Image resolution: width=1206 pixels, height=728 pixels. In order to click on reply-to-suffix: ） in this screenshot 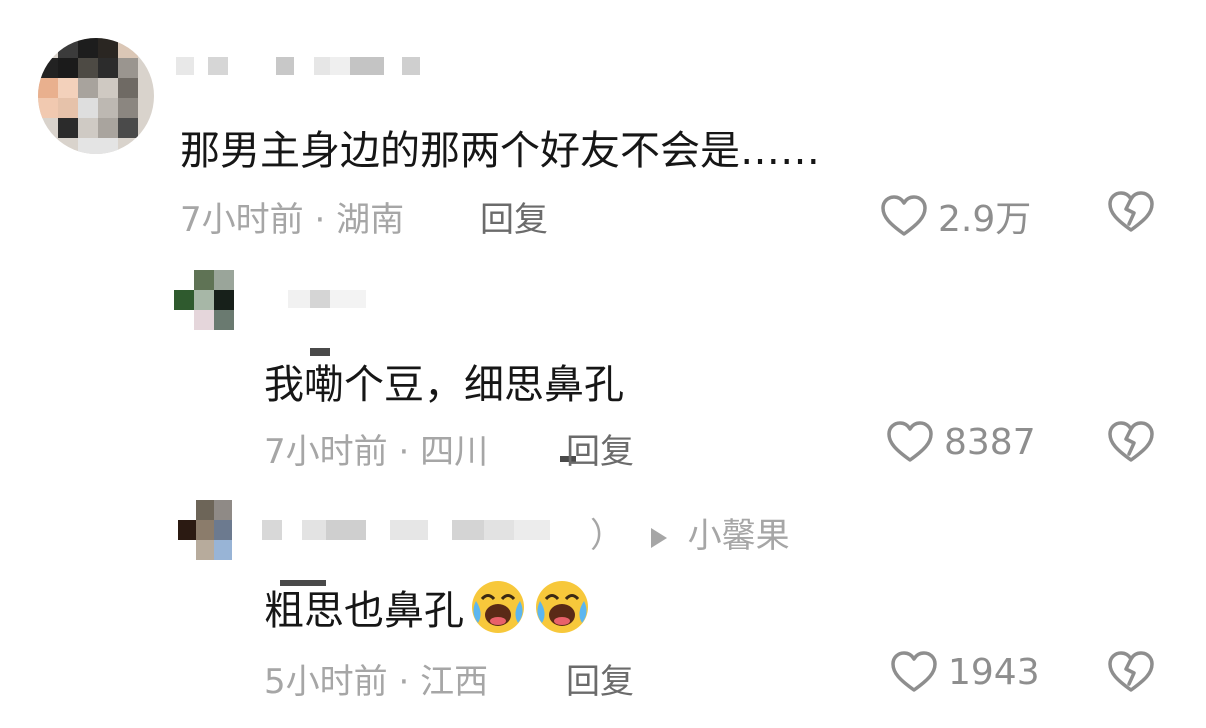, I will do `click(607, 536)`.